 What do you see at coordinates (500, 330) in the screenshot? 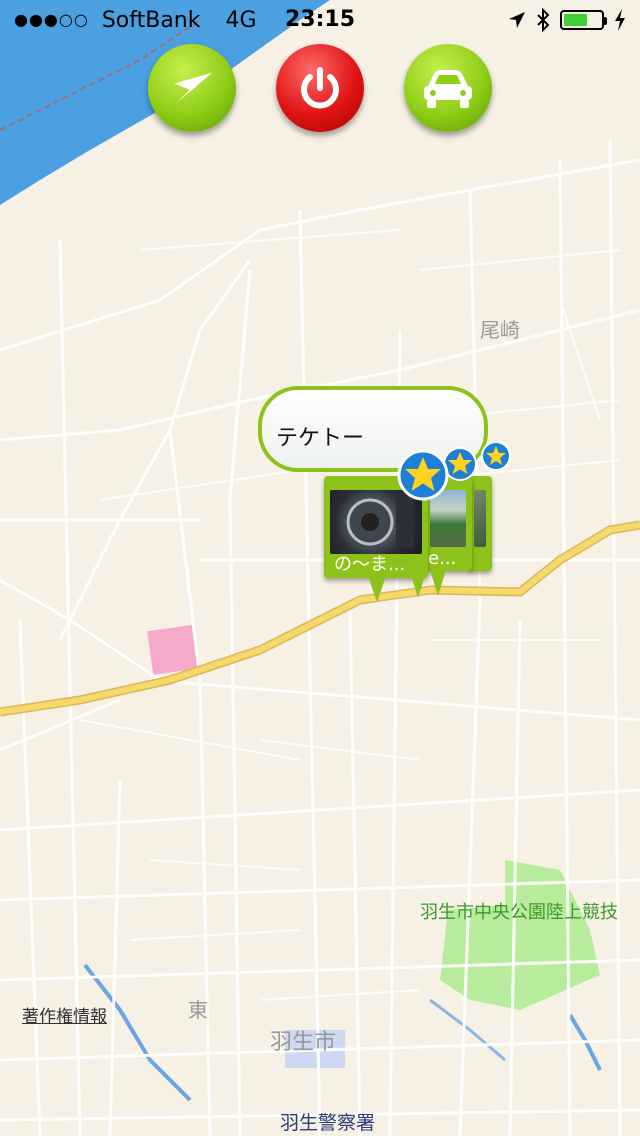
I see `map-label-ozaki: 尾崎` at bounding box center [500, 330].